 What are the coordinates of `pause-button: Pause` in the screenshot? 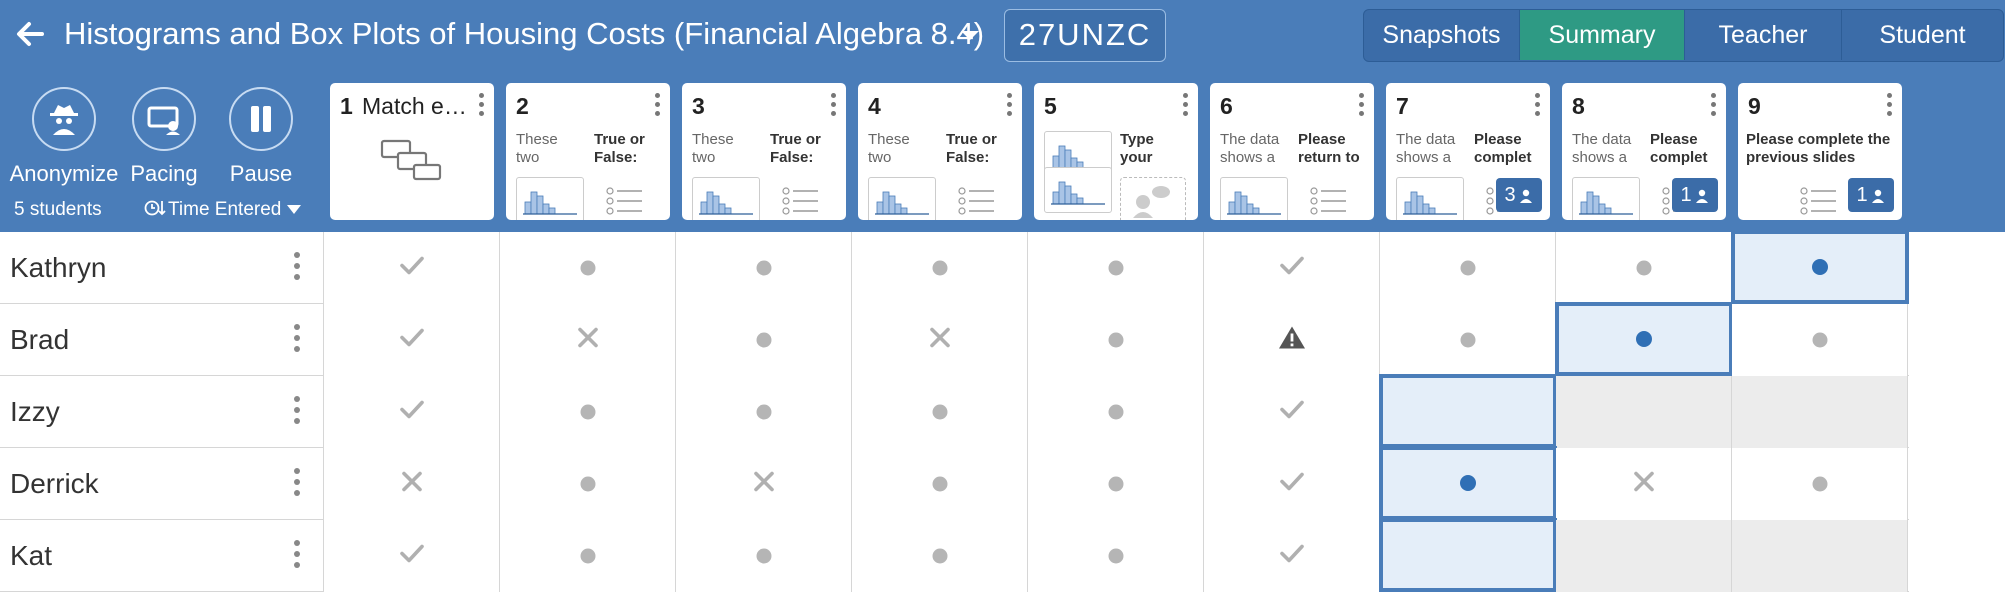 It's located at (261, 137).